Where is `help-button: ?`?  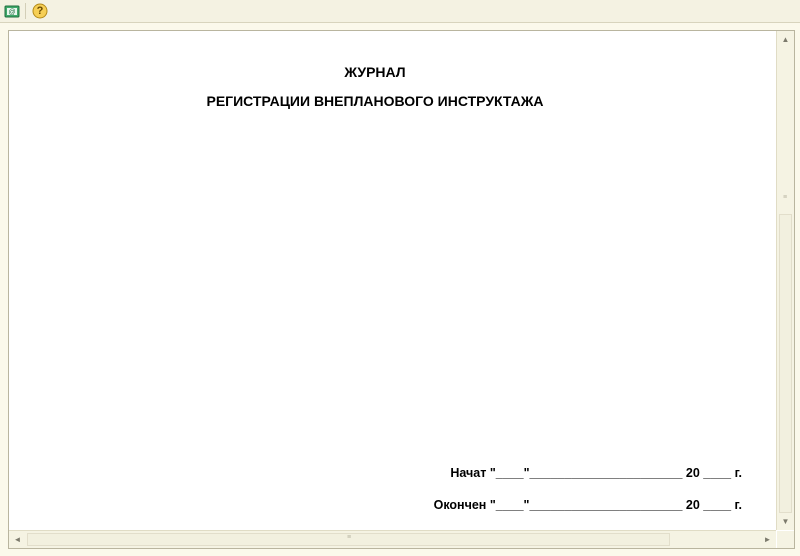 help-button: ? is located at coordinates (40, 11).